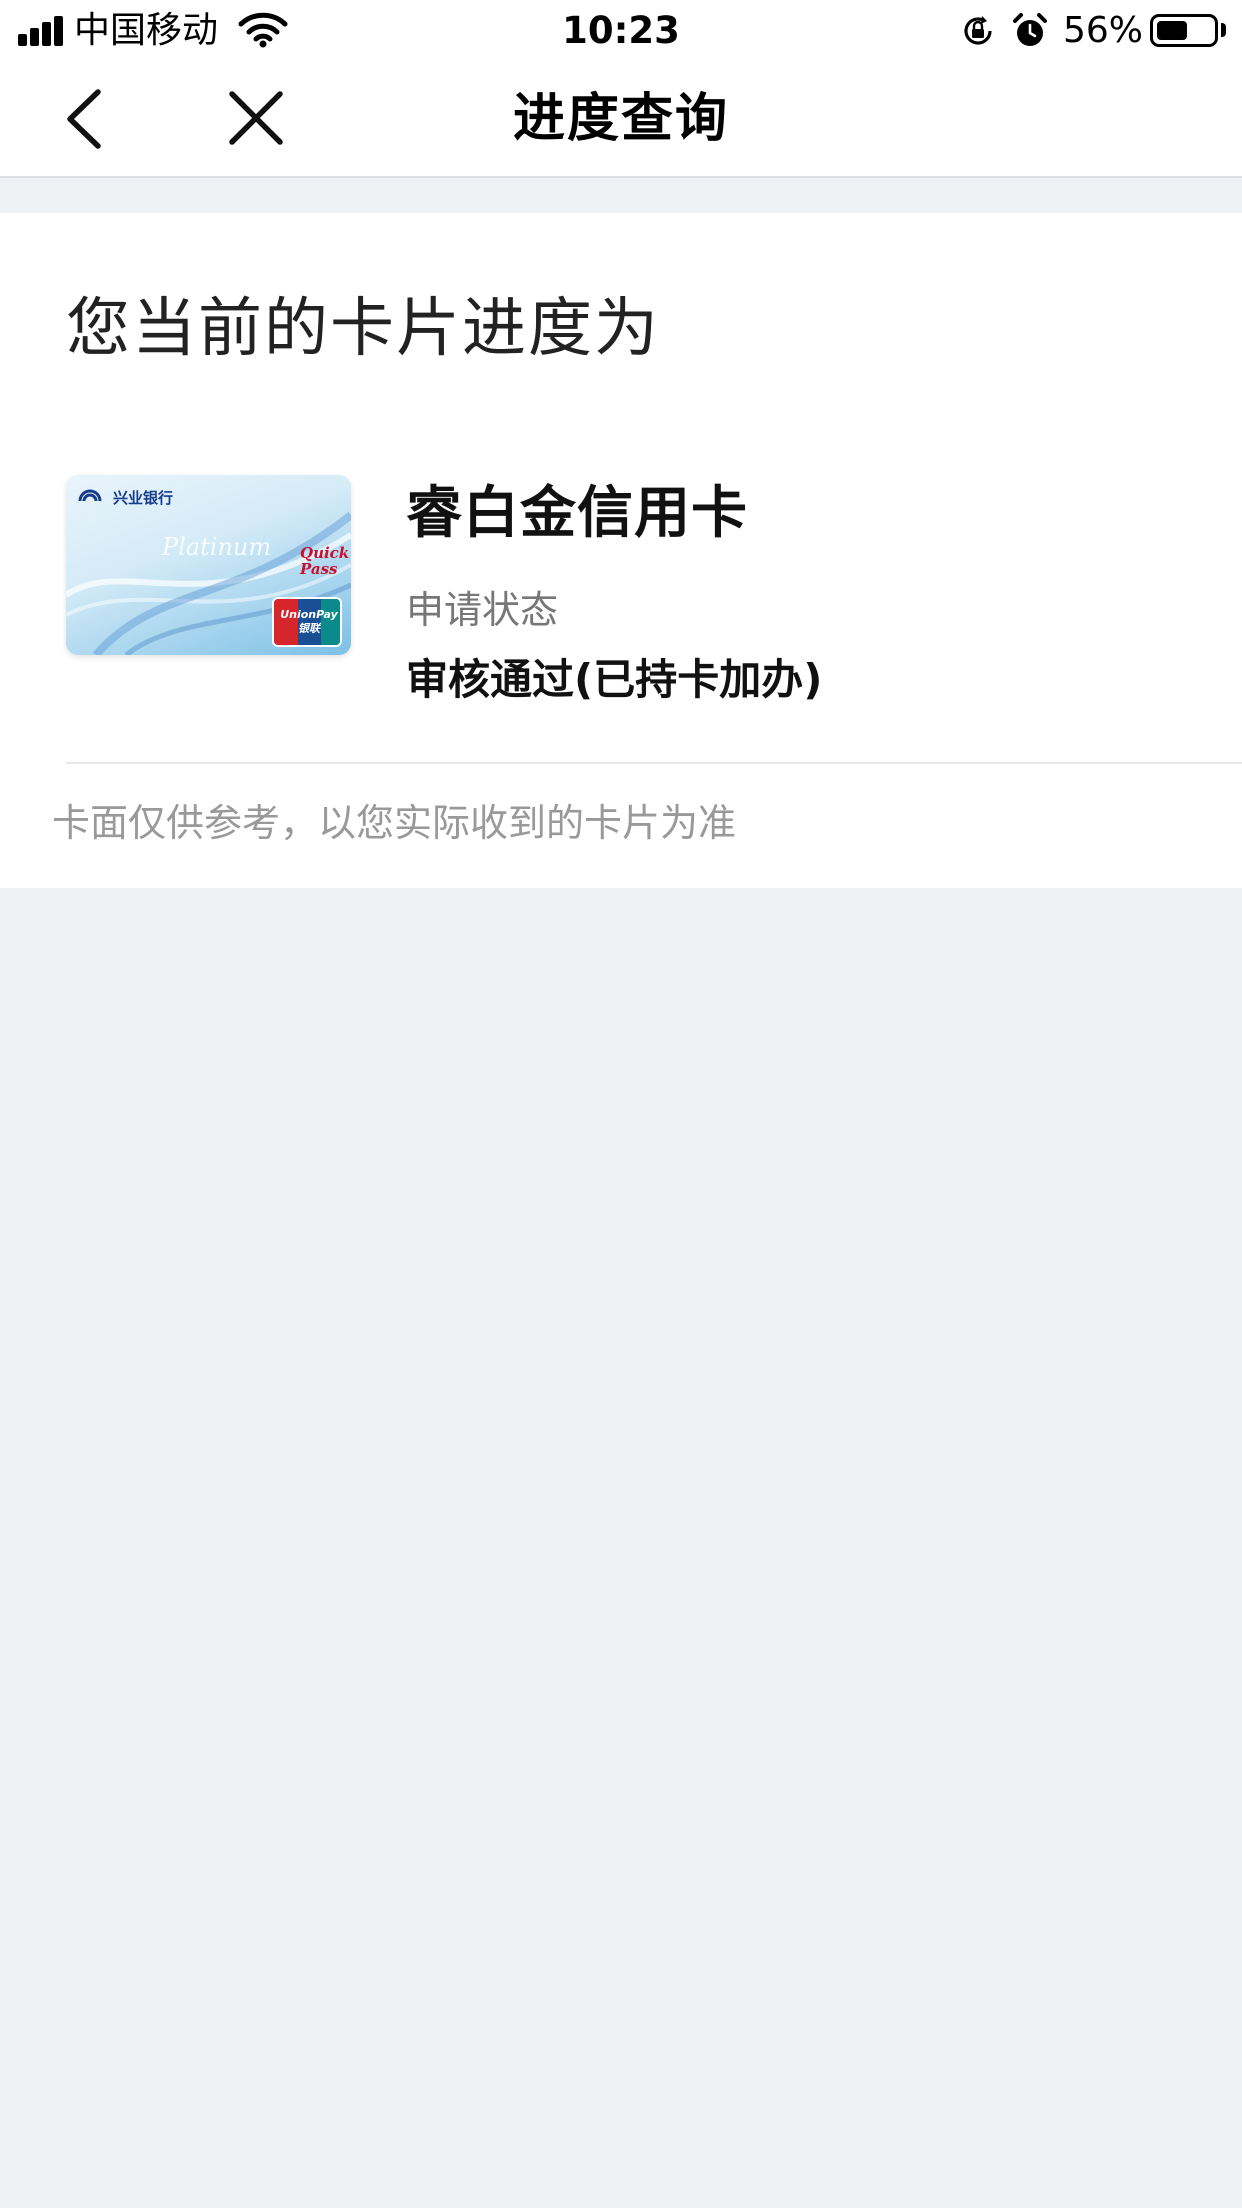 The image size is (1242, 2208). Describe the element at coordinates (394, 823) in the screenshot. I see `card-disclaimer: 卡面仅供参考，以您实际收到的卡片为准` at that location.